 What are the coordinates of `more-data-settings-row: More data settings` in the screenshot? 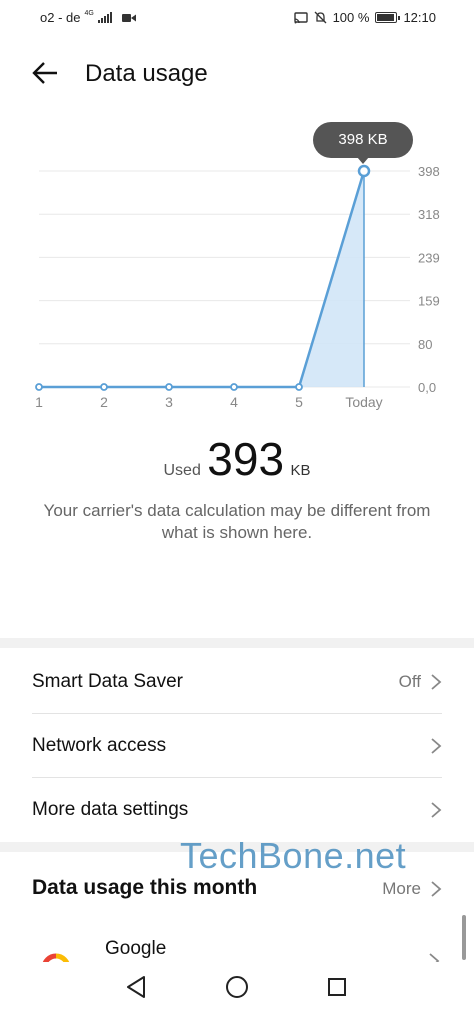 It's located at (237, 810).